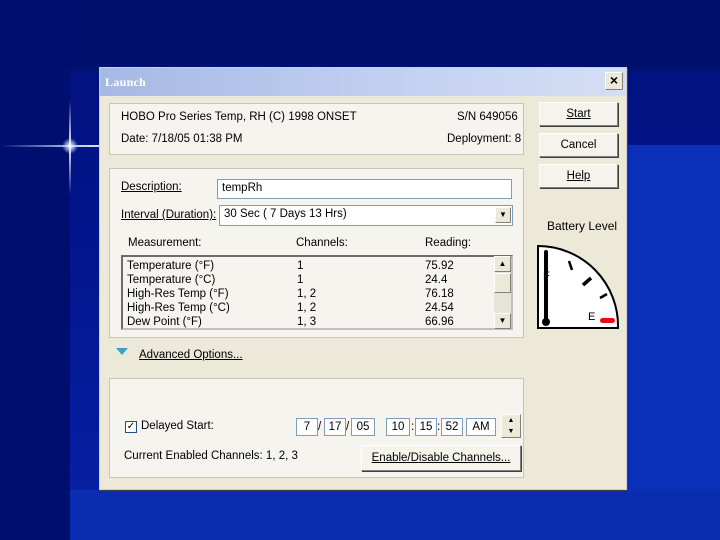  I want to click on row-measurement: Dew Point (°F), so click(164, 322).